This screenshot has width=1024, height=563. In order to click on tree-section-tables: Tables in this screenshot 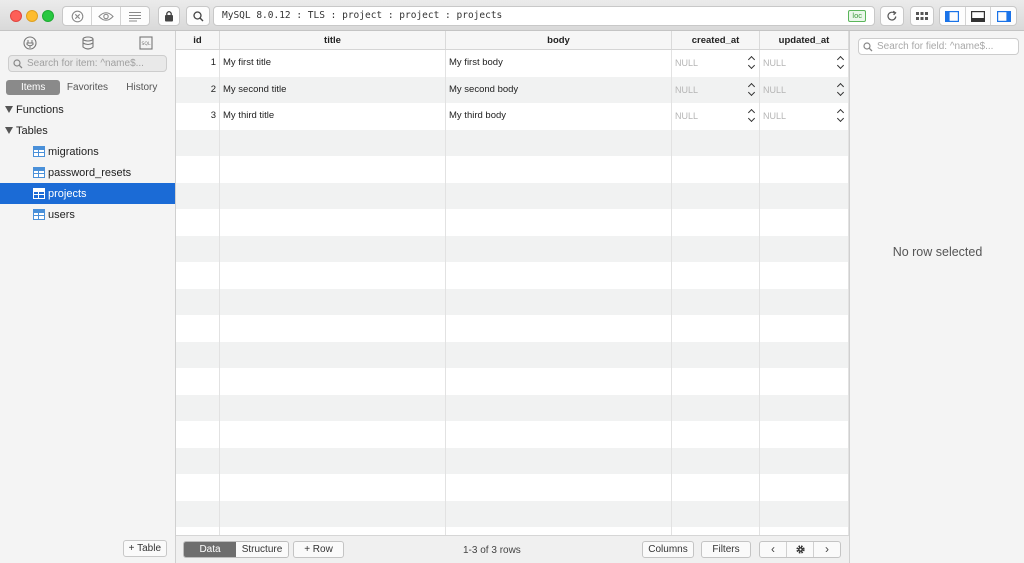, I will do `click(87, 130)`.